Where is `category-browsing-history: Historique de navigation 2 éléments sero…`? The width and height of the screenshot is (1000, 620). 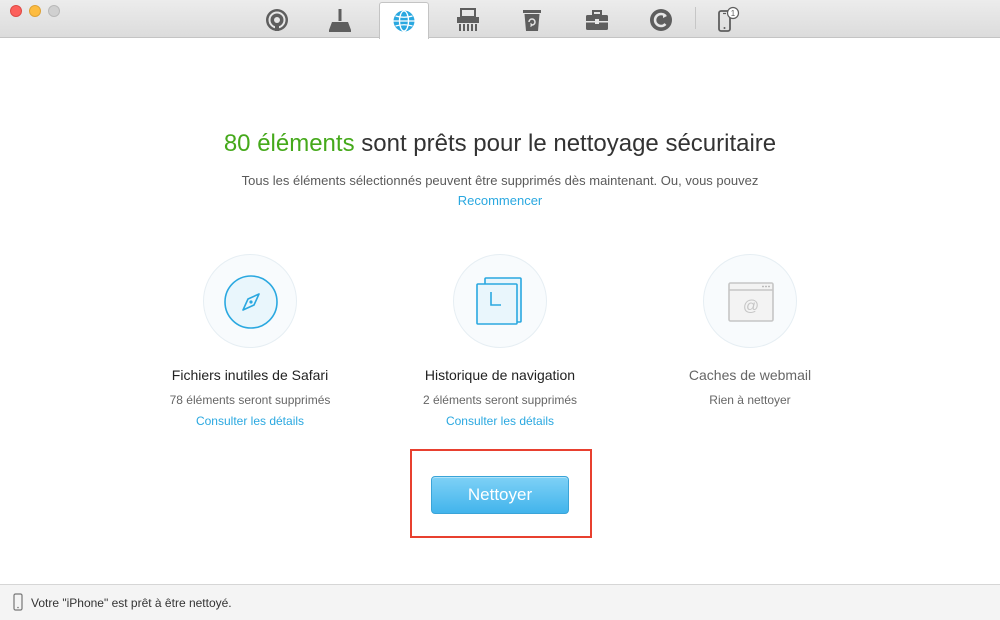 category-browsing-history: Historique de navigation 2 éléments sero… is located at coordinates (500, 341).